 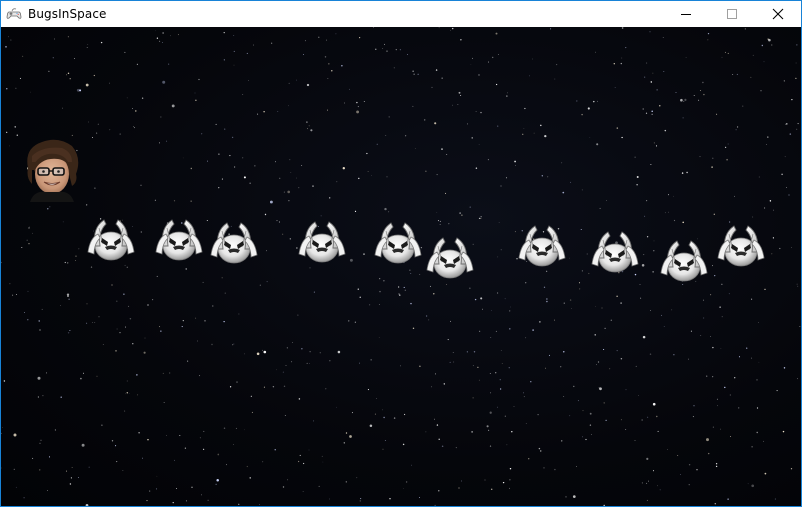 I want to click on window-controls, so click(x=732, y=14).